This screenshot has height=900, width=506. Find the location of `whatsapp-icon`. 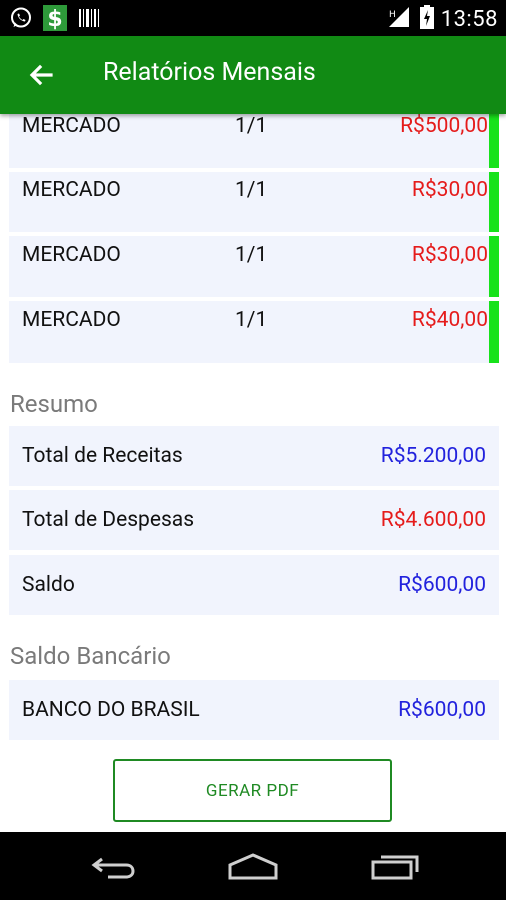

whatsapp-icon is located at coordinates (21, 18).